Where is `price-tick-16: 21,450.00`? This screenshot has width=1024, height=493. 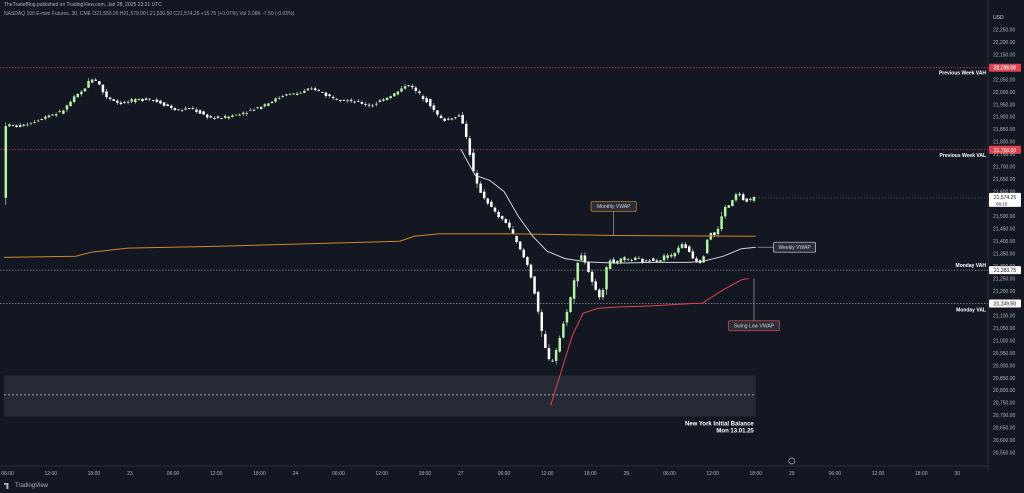 price-tick-16: 21,450.00 is located at coordinates (1004, 230).